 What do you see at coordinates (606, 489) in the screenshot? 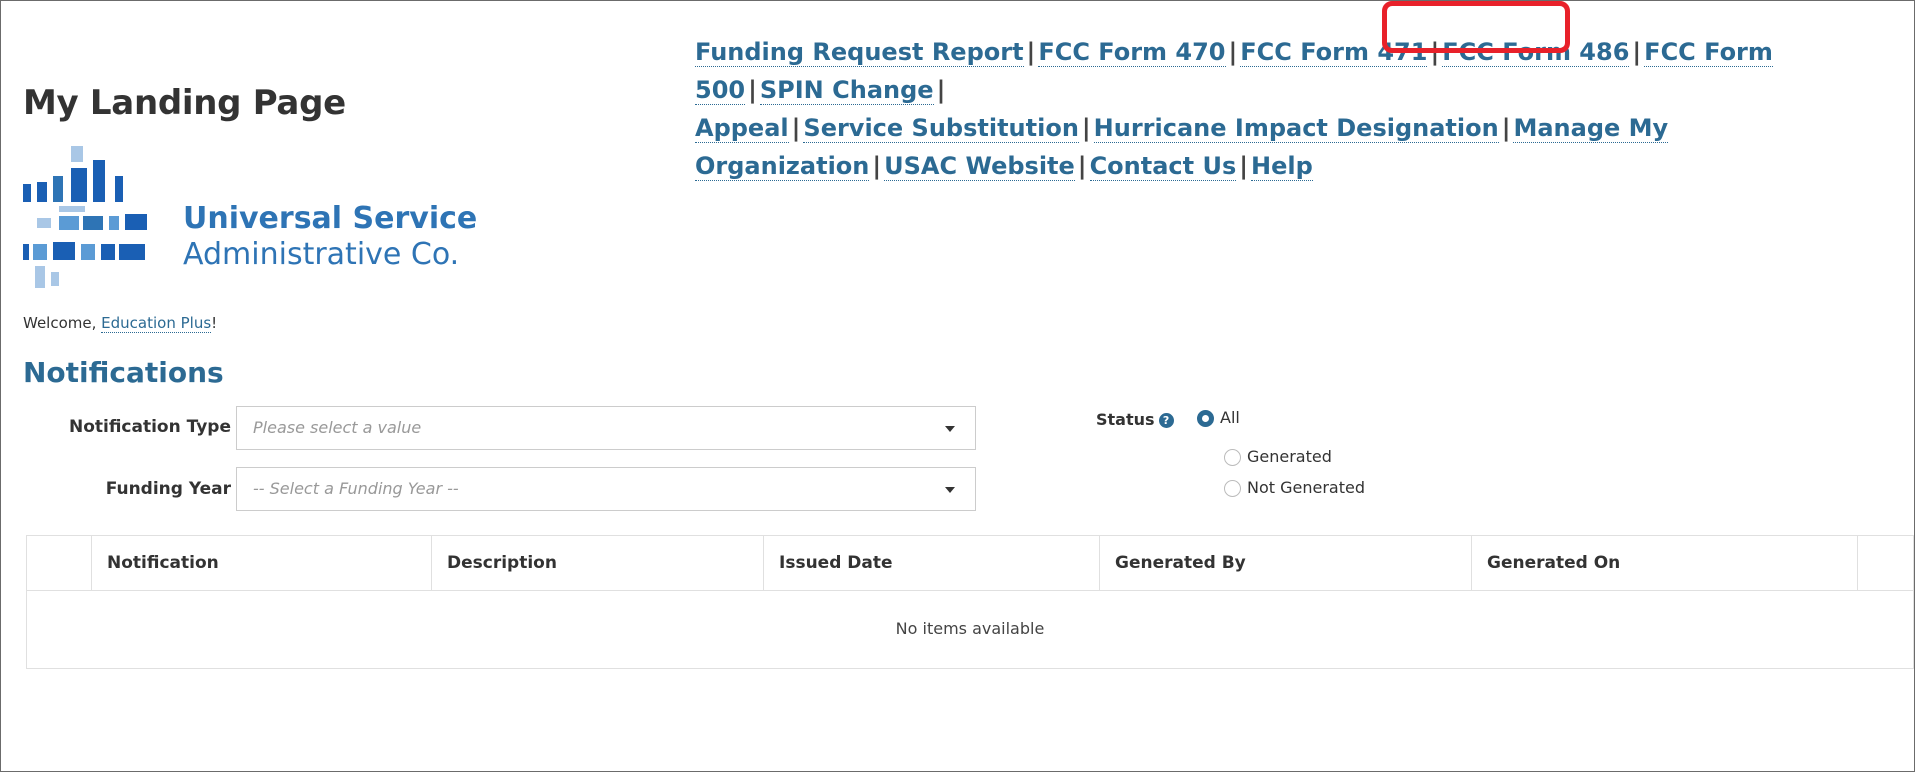
I see `funding-year-select: -- Select a Funding Year --` at bounding box center [606, 489].